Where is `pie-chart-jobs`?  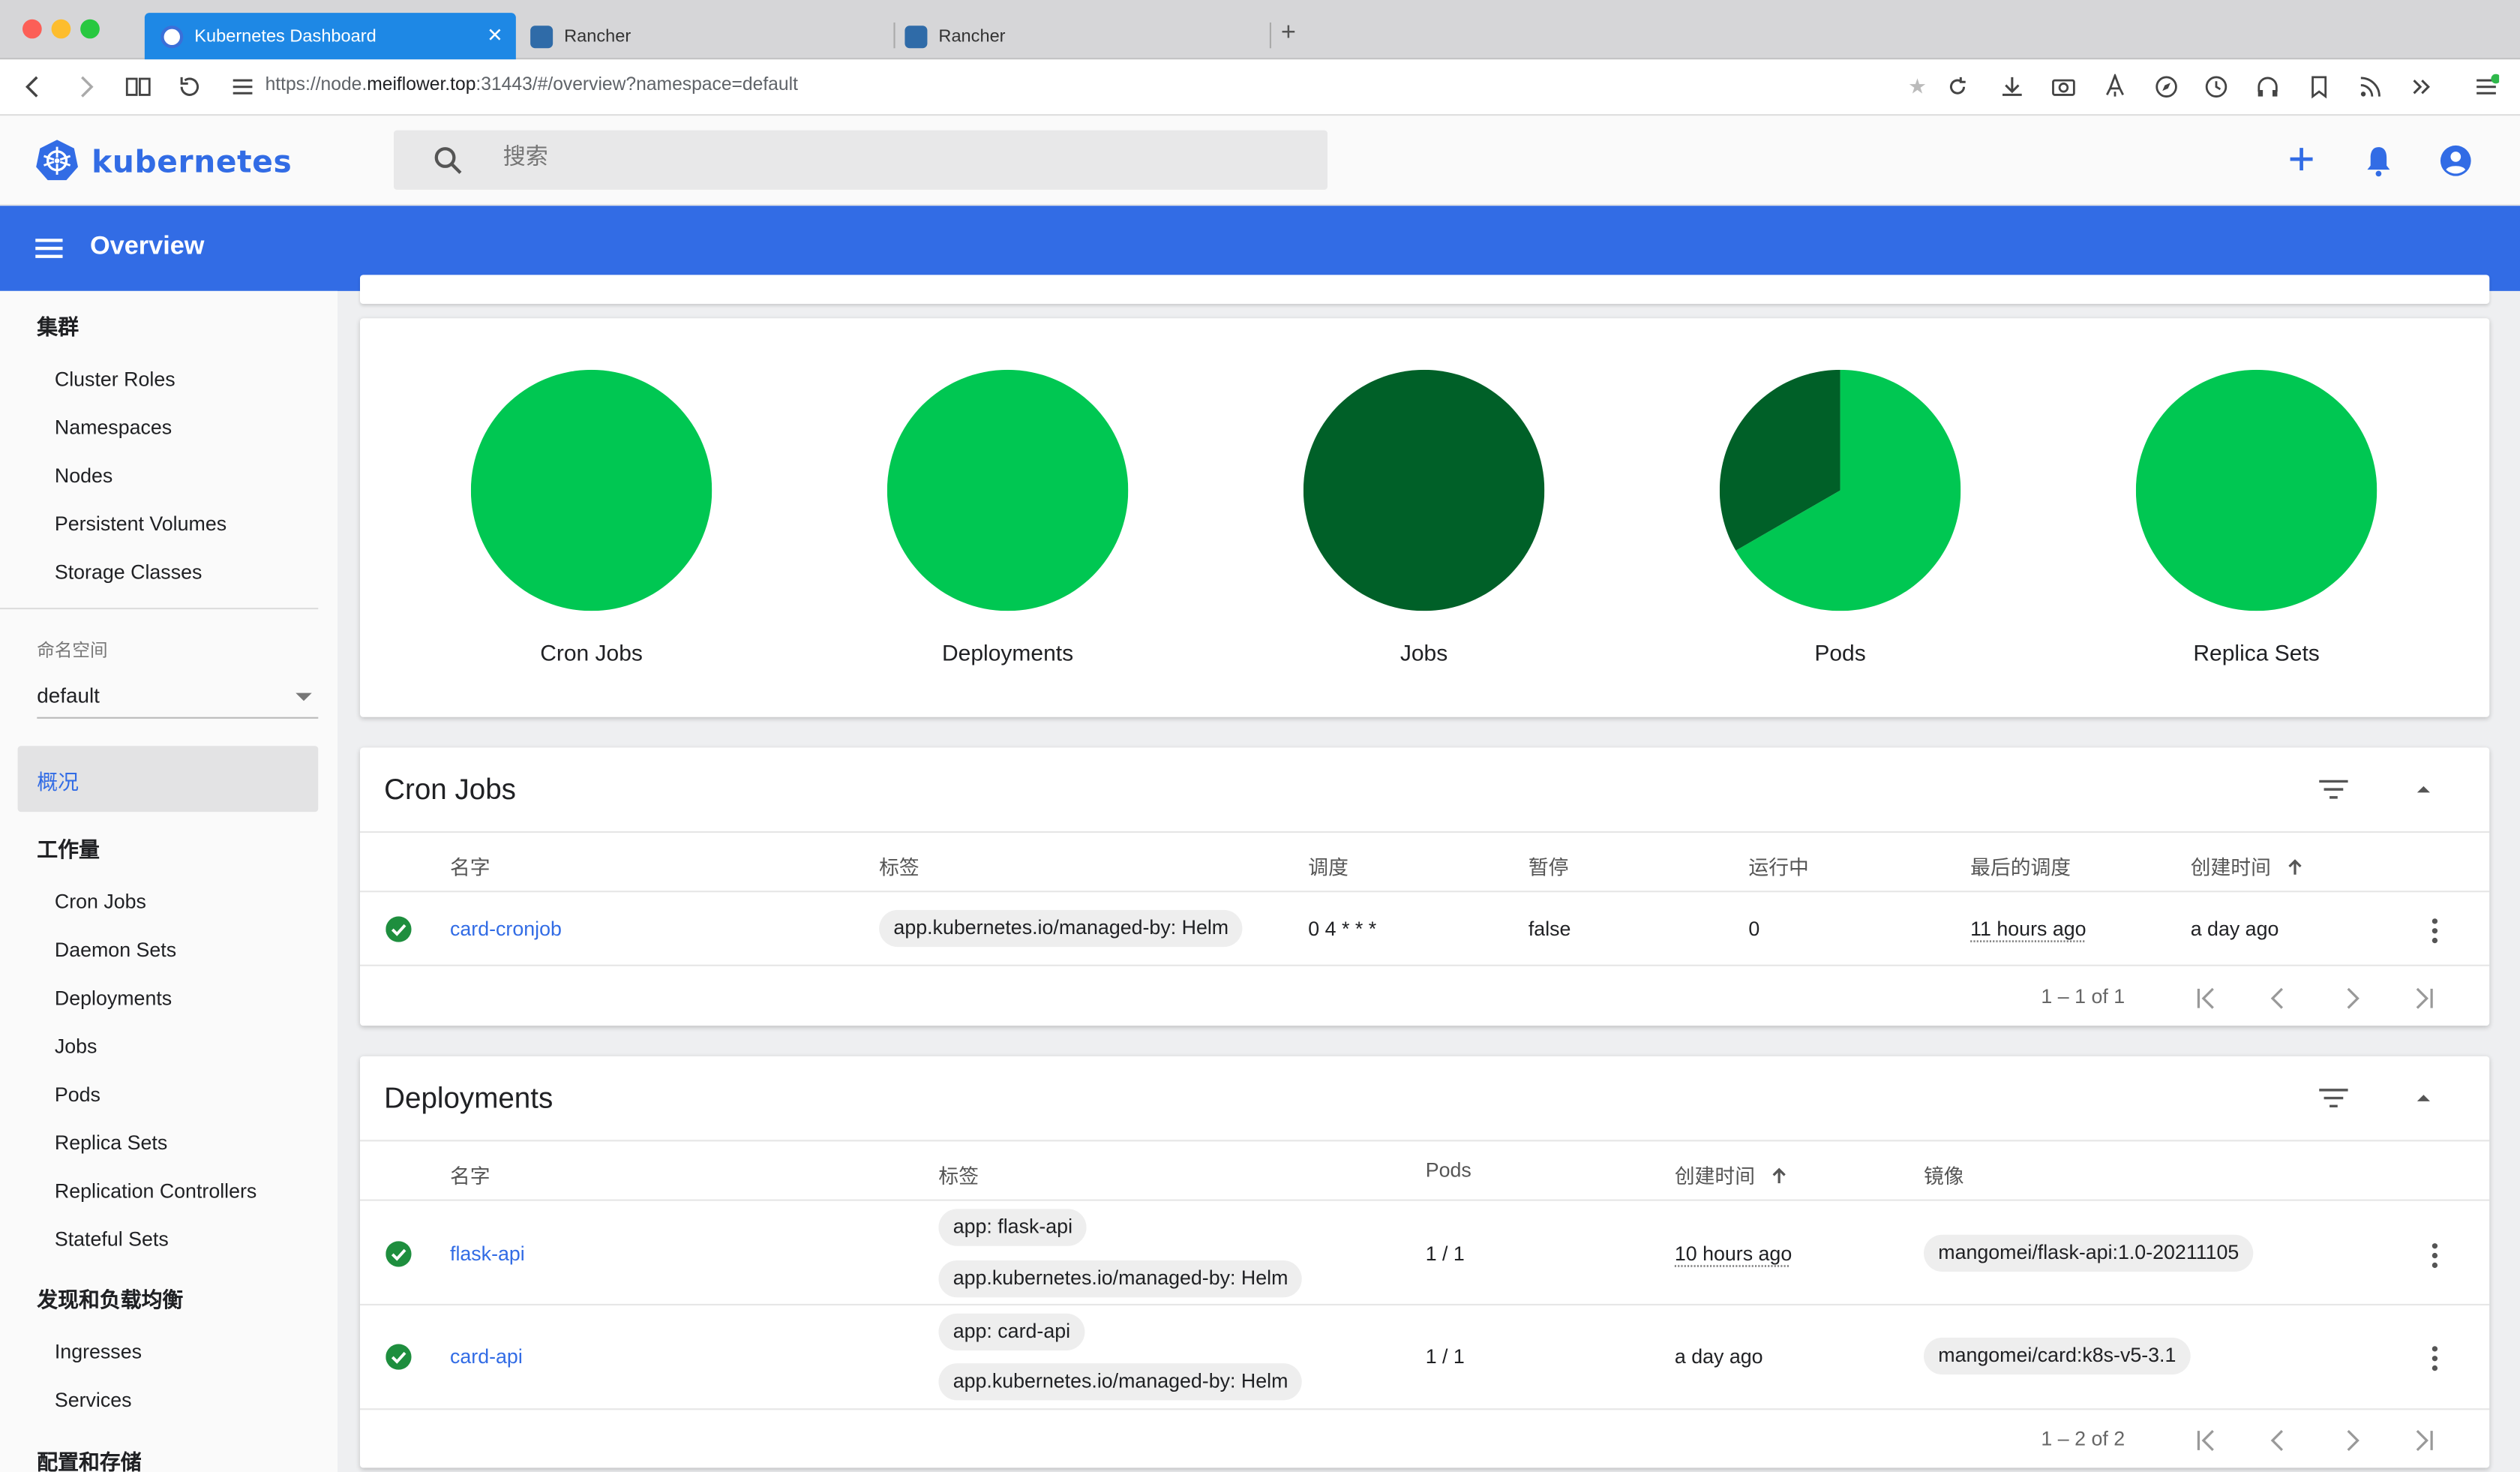 pie-chart-jobs is located at coordinates (1424, 490).